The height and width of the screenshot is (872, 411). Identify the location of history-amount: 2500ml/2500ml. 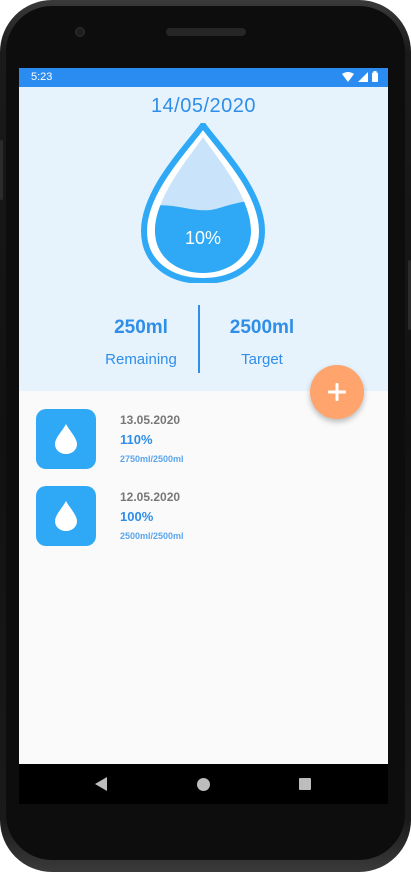
(152, 536).